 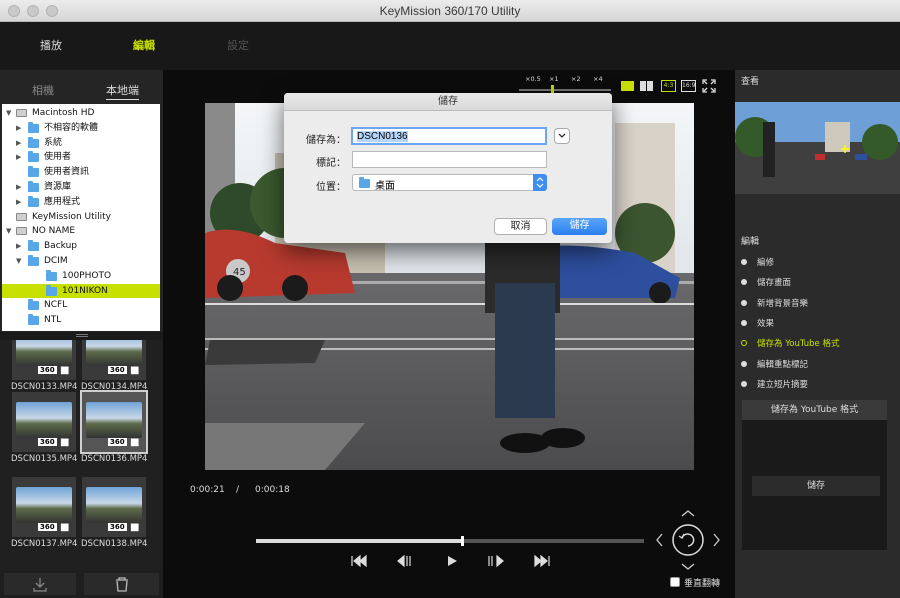 What do you see at coordinates (81, 202) in the screenshot?
I see `tree-item: ▶ 應用程式` at bounding box center [81, 202].